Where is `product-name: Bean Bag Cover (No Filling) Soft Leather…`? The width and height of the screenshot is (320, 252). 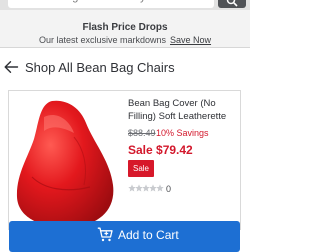
product-name: Bean Bag Cover (No Filling) Soft Leather… is located at coordinates (187, 110).